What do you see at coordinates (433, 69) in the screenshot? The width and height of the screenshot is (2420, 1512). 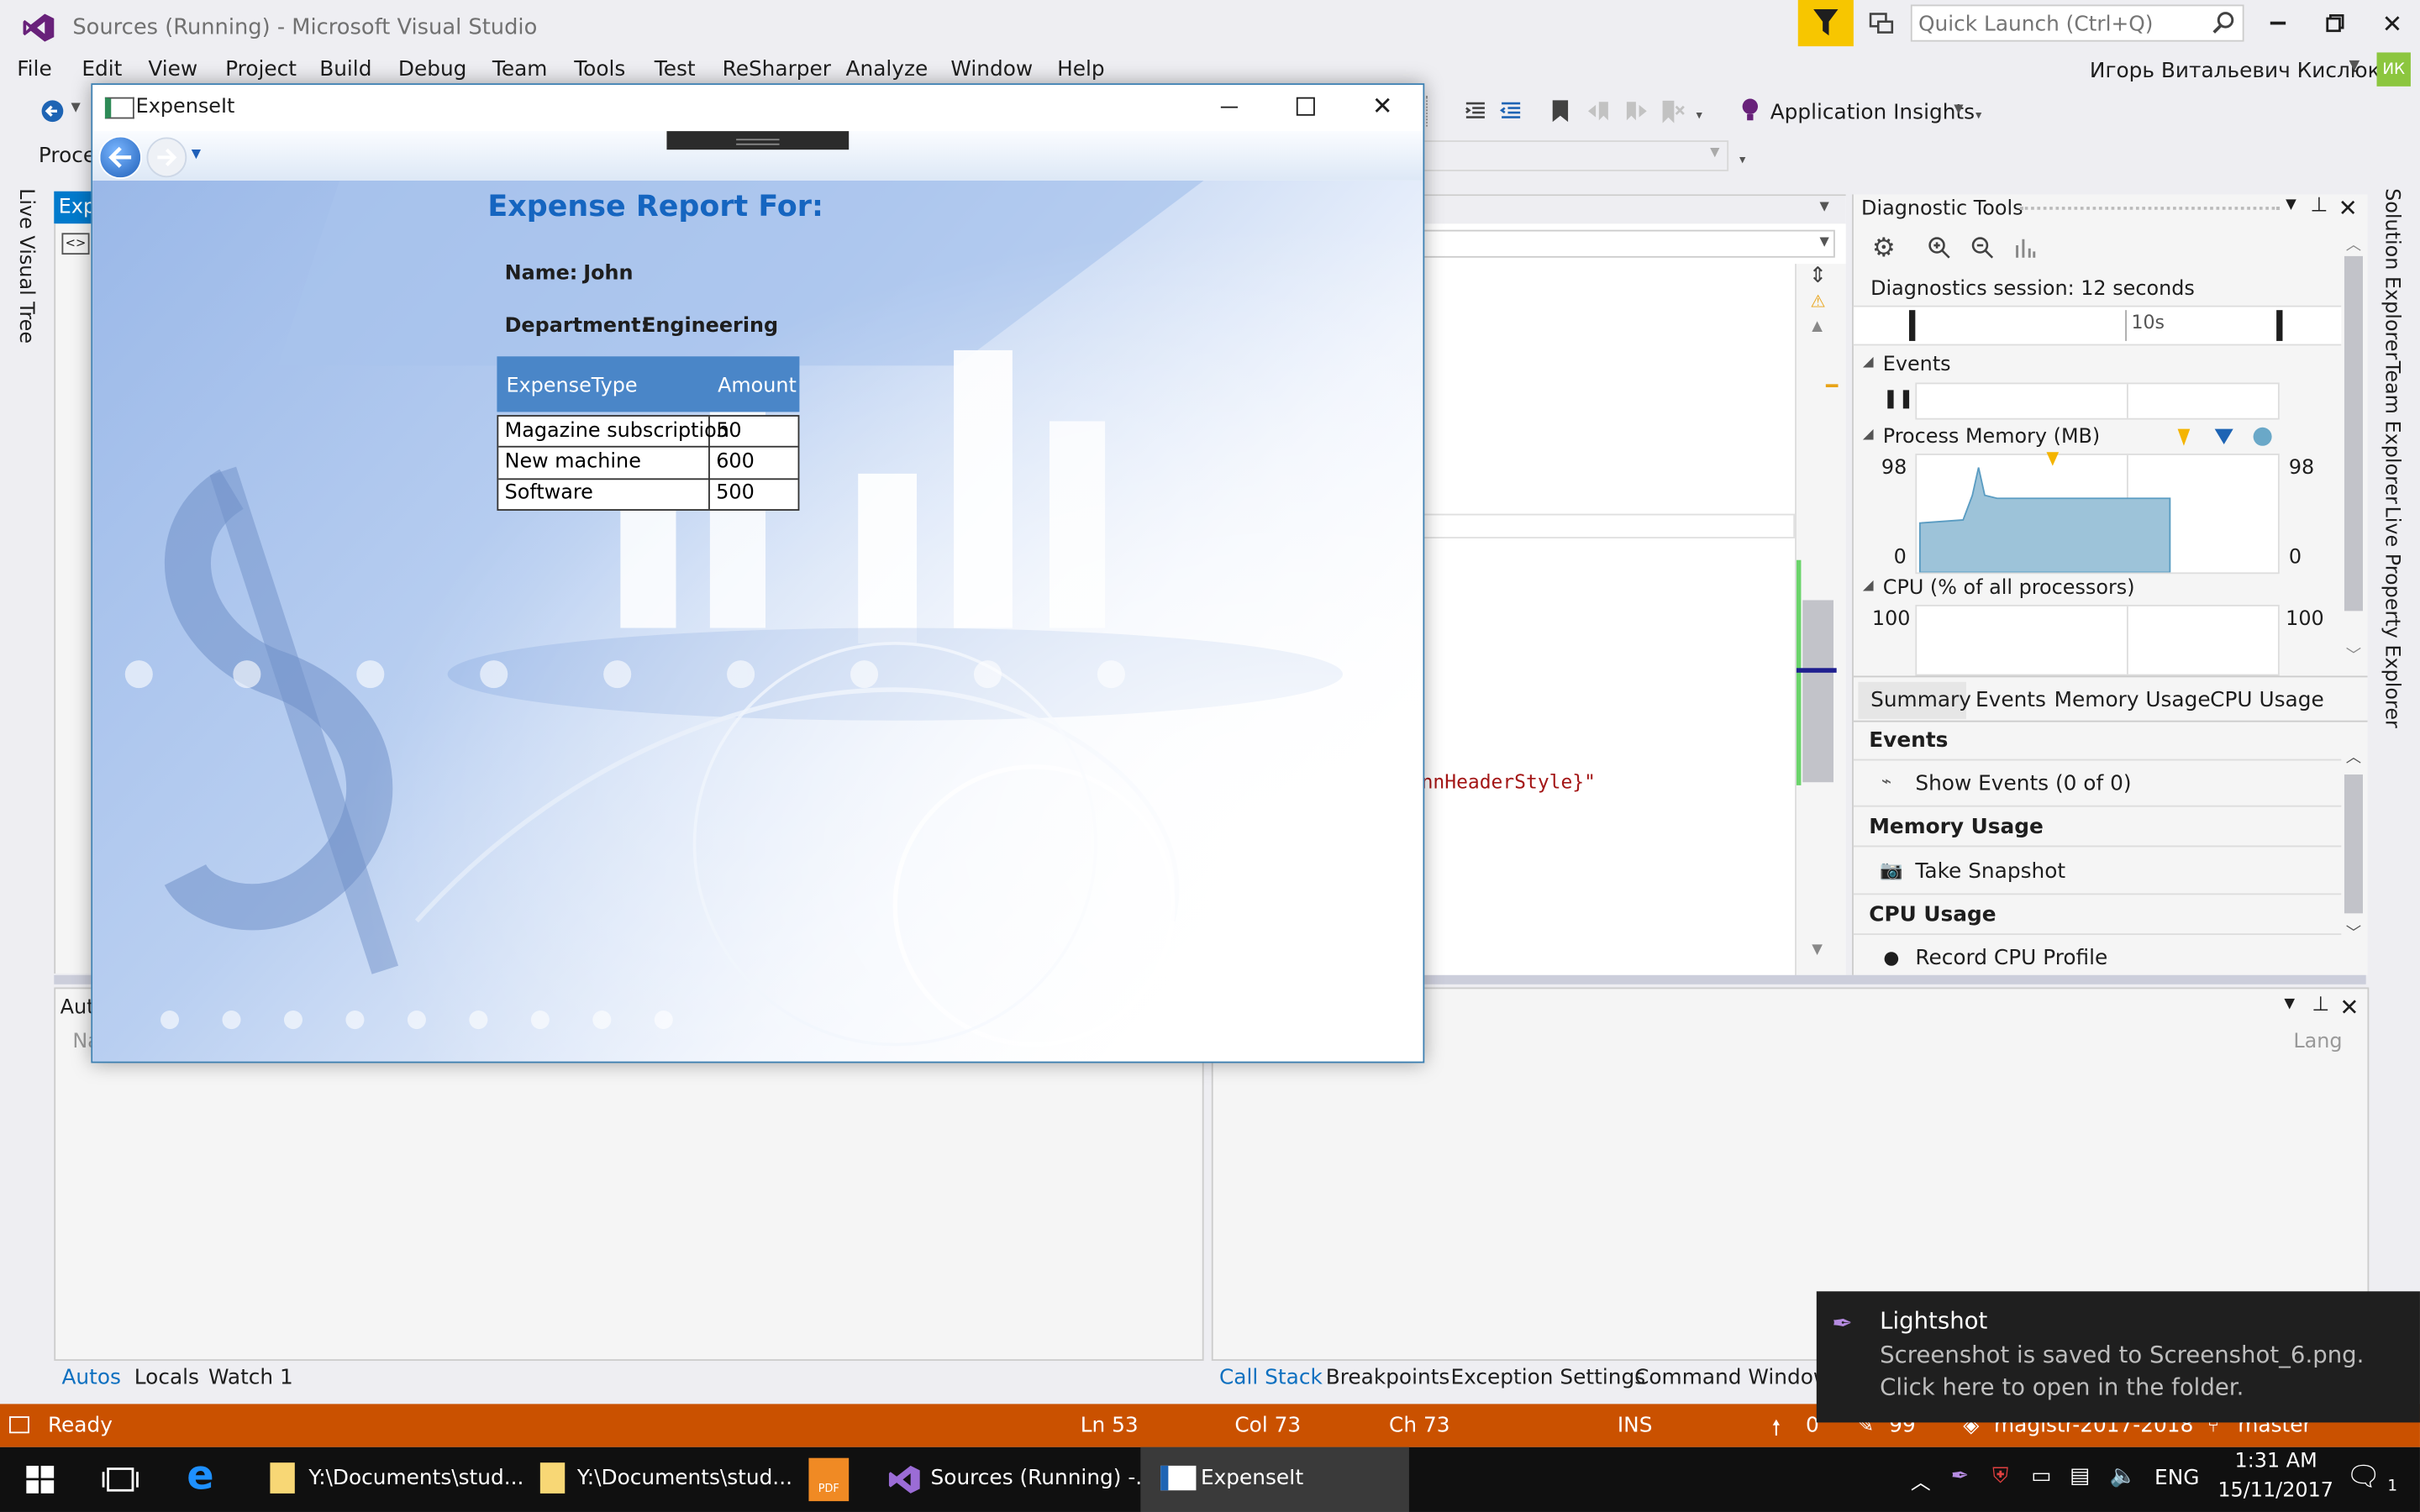 I see `menu-debug: Debug` at bounding box center [433, 69].